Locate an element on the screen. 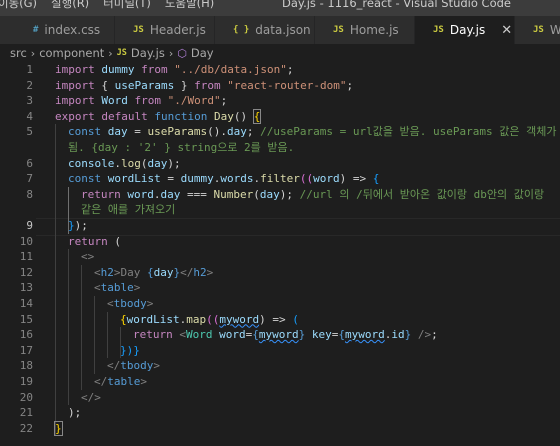  line-number: 19 is located at coordinates (26, 381).